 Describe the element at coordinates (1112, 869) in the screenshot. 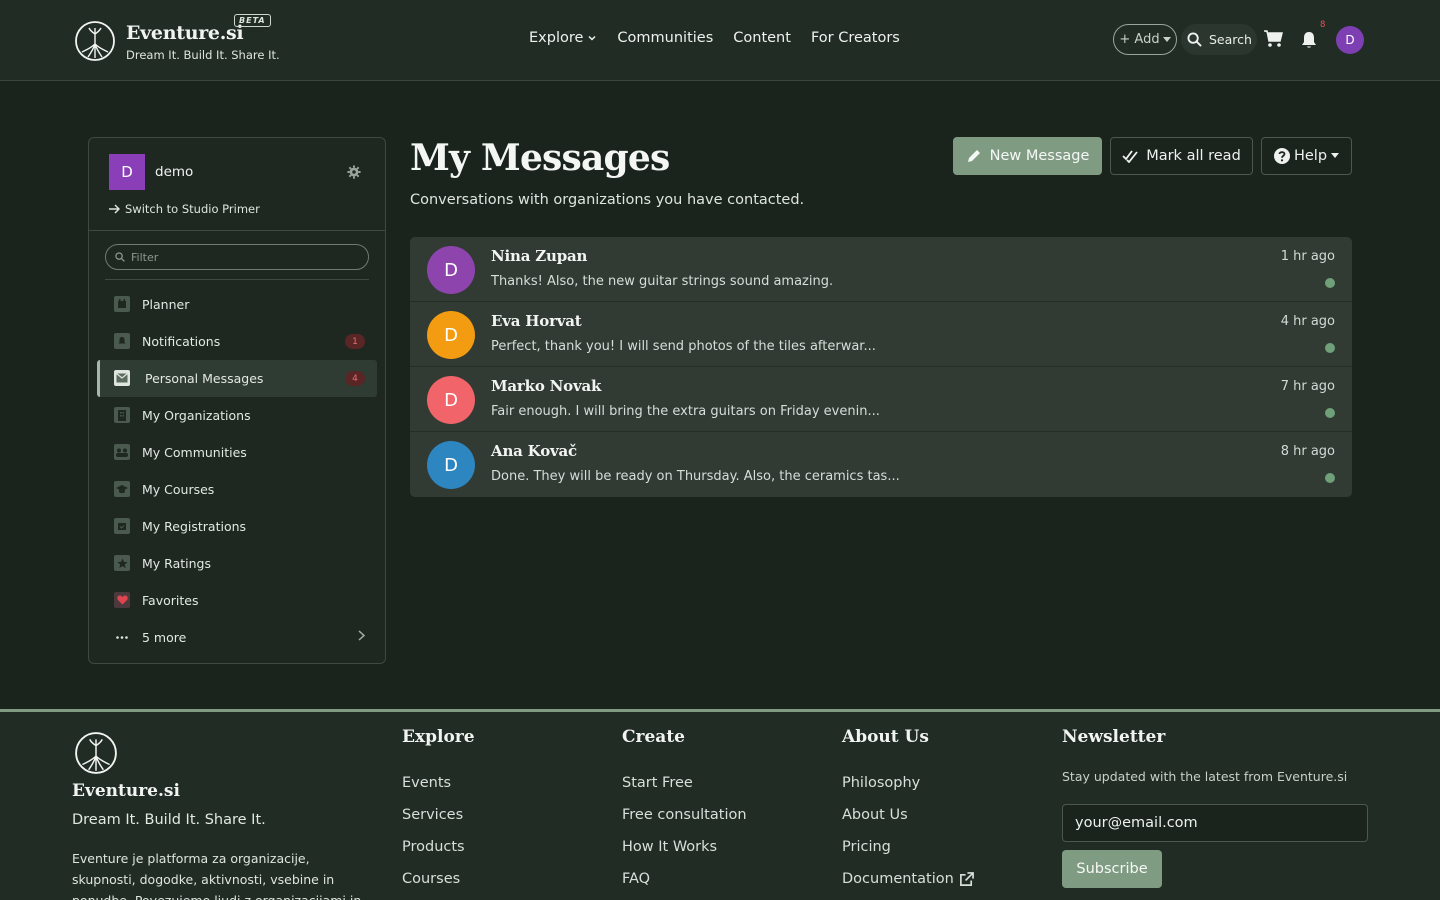

I see `subscribe-button: Subscribe` at that location.